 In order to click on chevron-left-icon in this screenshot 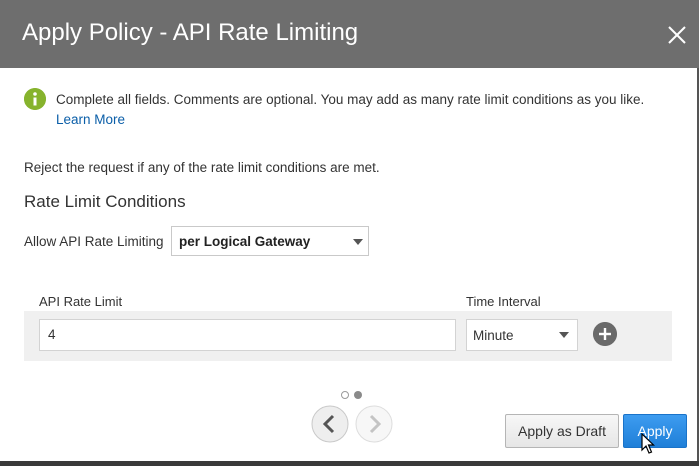, I will do `click(330, 424)`.